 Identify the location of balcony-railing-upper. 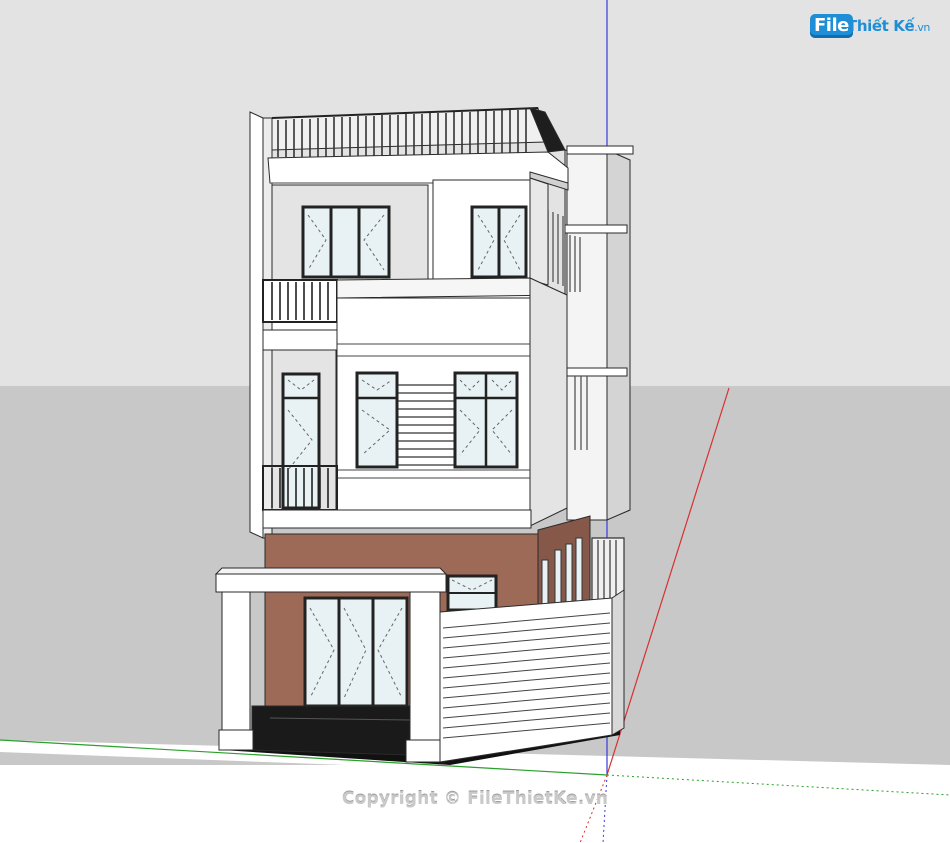
(300, 301).